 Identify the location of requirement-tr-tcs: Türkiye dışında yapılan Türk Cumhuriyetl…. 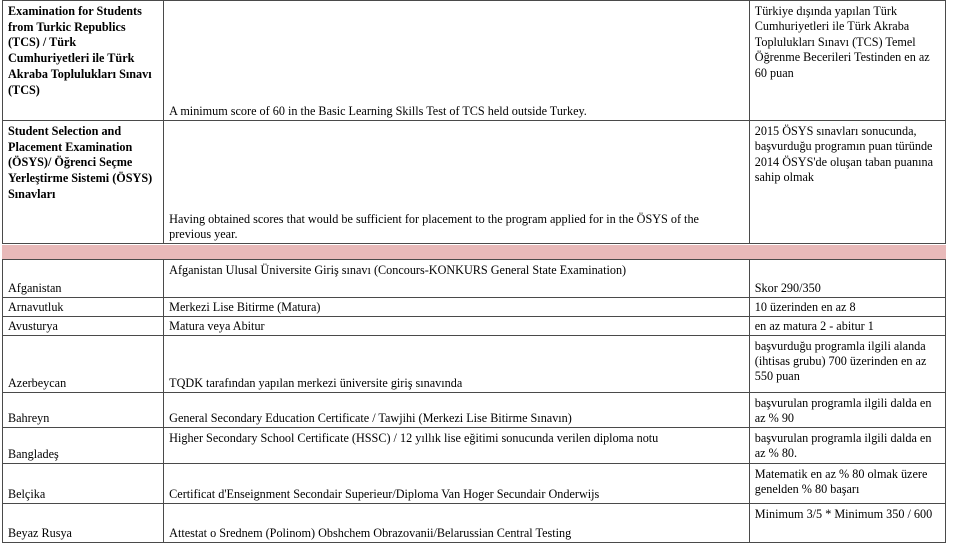
(847, 60).